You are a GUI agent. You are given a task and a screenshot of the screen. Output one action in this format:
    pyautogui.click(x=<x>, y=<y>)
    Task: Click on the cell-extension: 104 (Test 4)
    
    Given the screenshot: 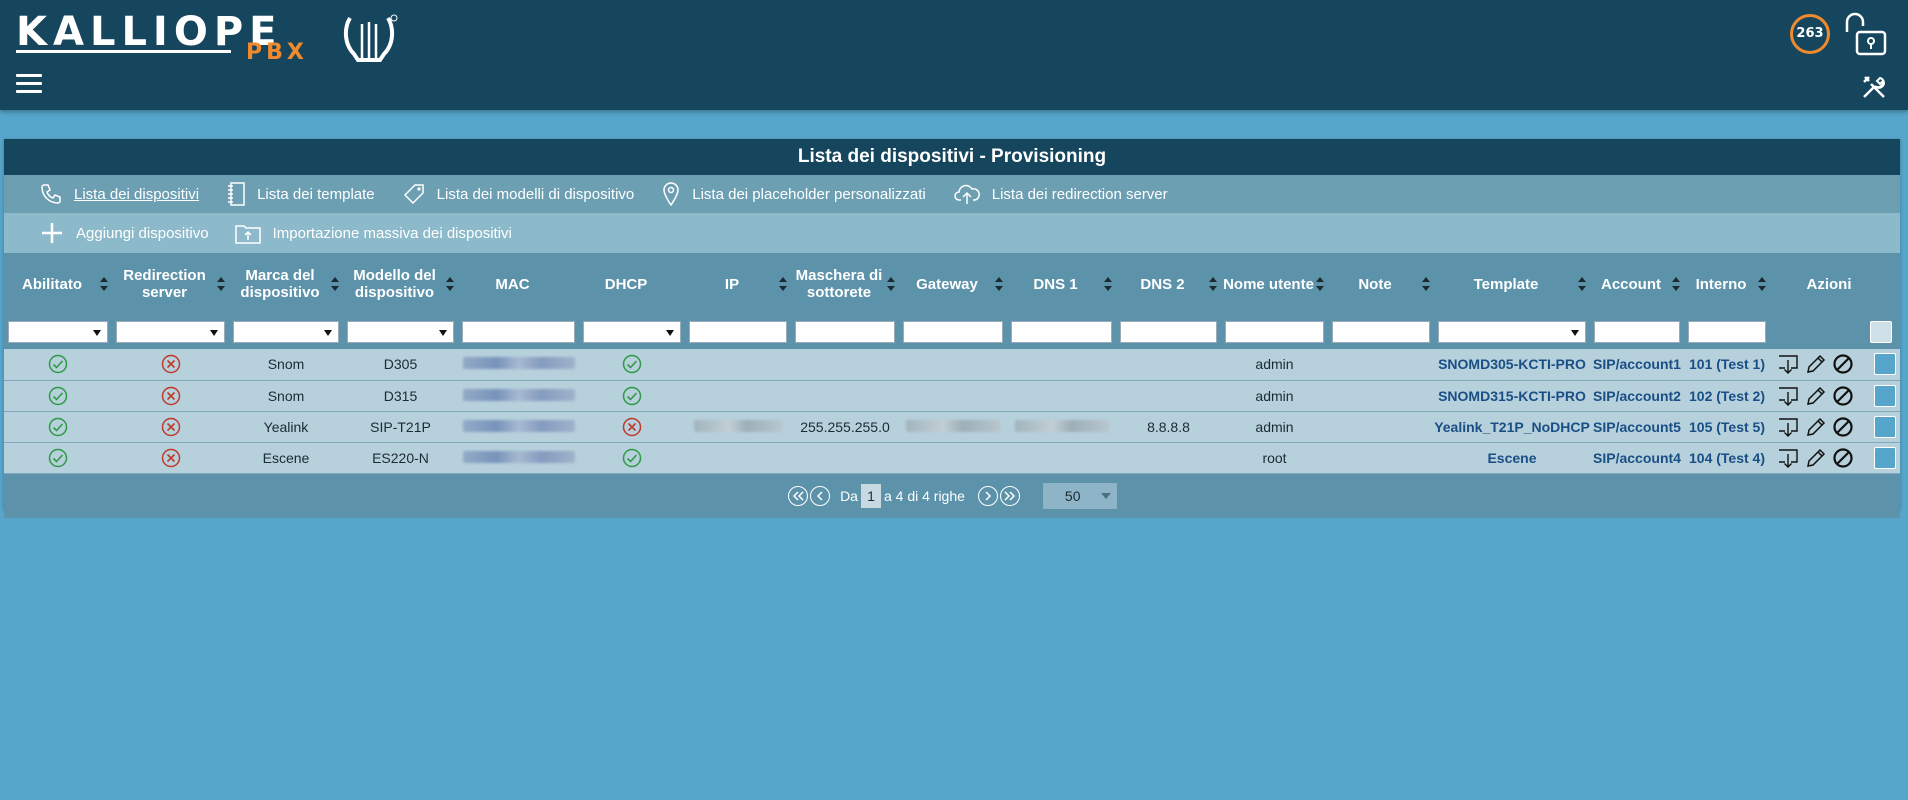 What is the action you would take?
    pyautogui.click(x=1727, y=458)
    